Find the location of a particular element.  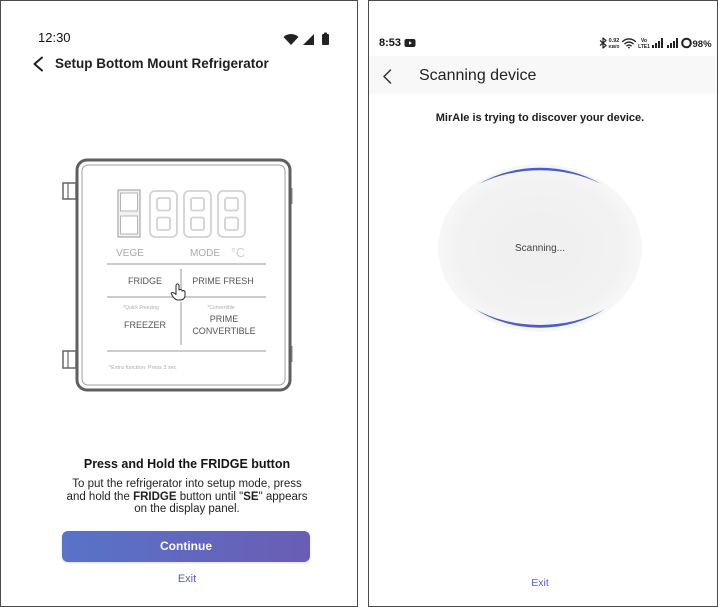

status-icons is located at coordinates (306, 38).